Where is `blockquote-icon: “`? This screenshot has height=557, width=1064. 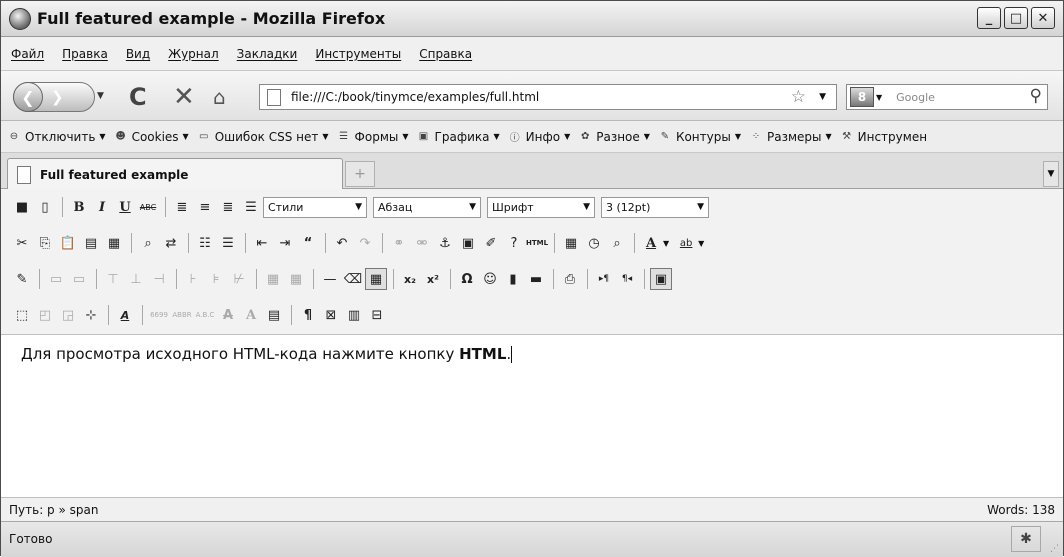 blockquote-icon: “ is located at coordinates (308, 243).